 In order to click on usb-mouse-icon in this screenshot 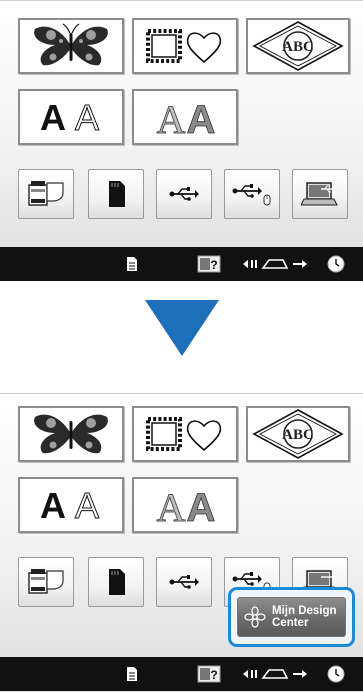, I will do `click(251, 195)`.